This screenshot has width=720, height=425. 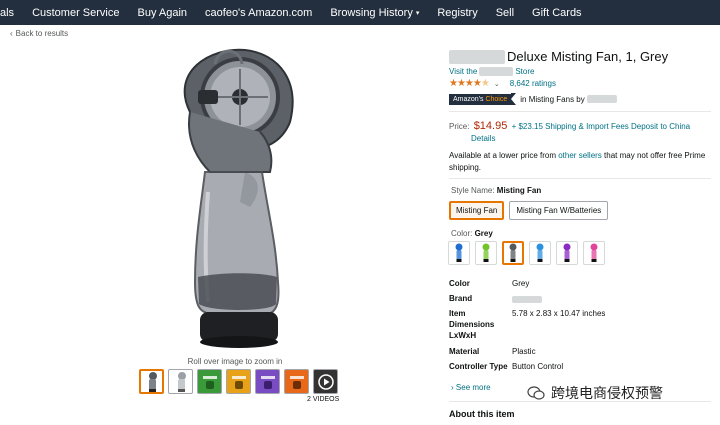 I want to click on product-title-text: Deluxe Misting Fan, 1, Grey, so click(x=588, y=56).